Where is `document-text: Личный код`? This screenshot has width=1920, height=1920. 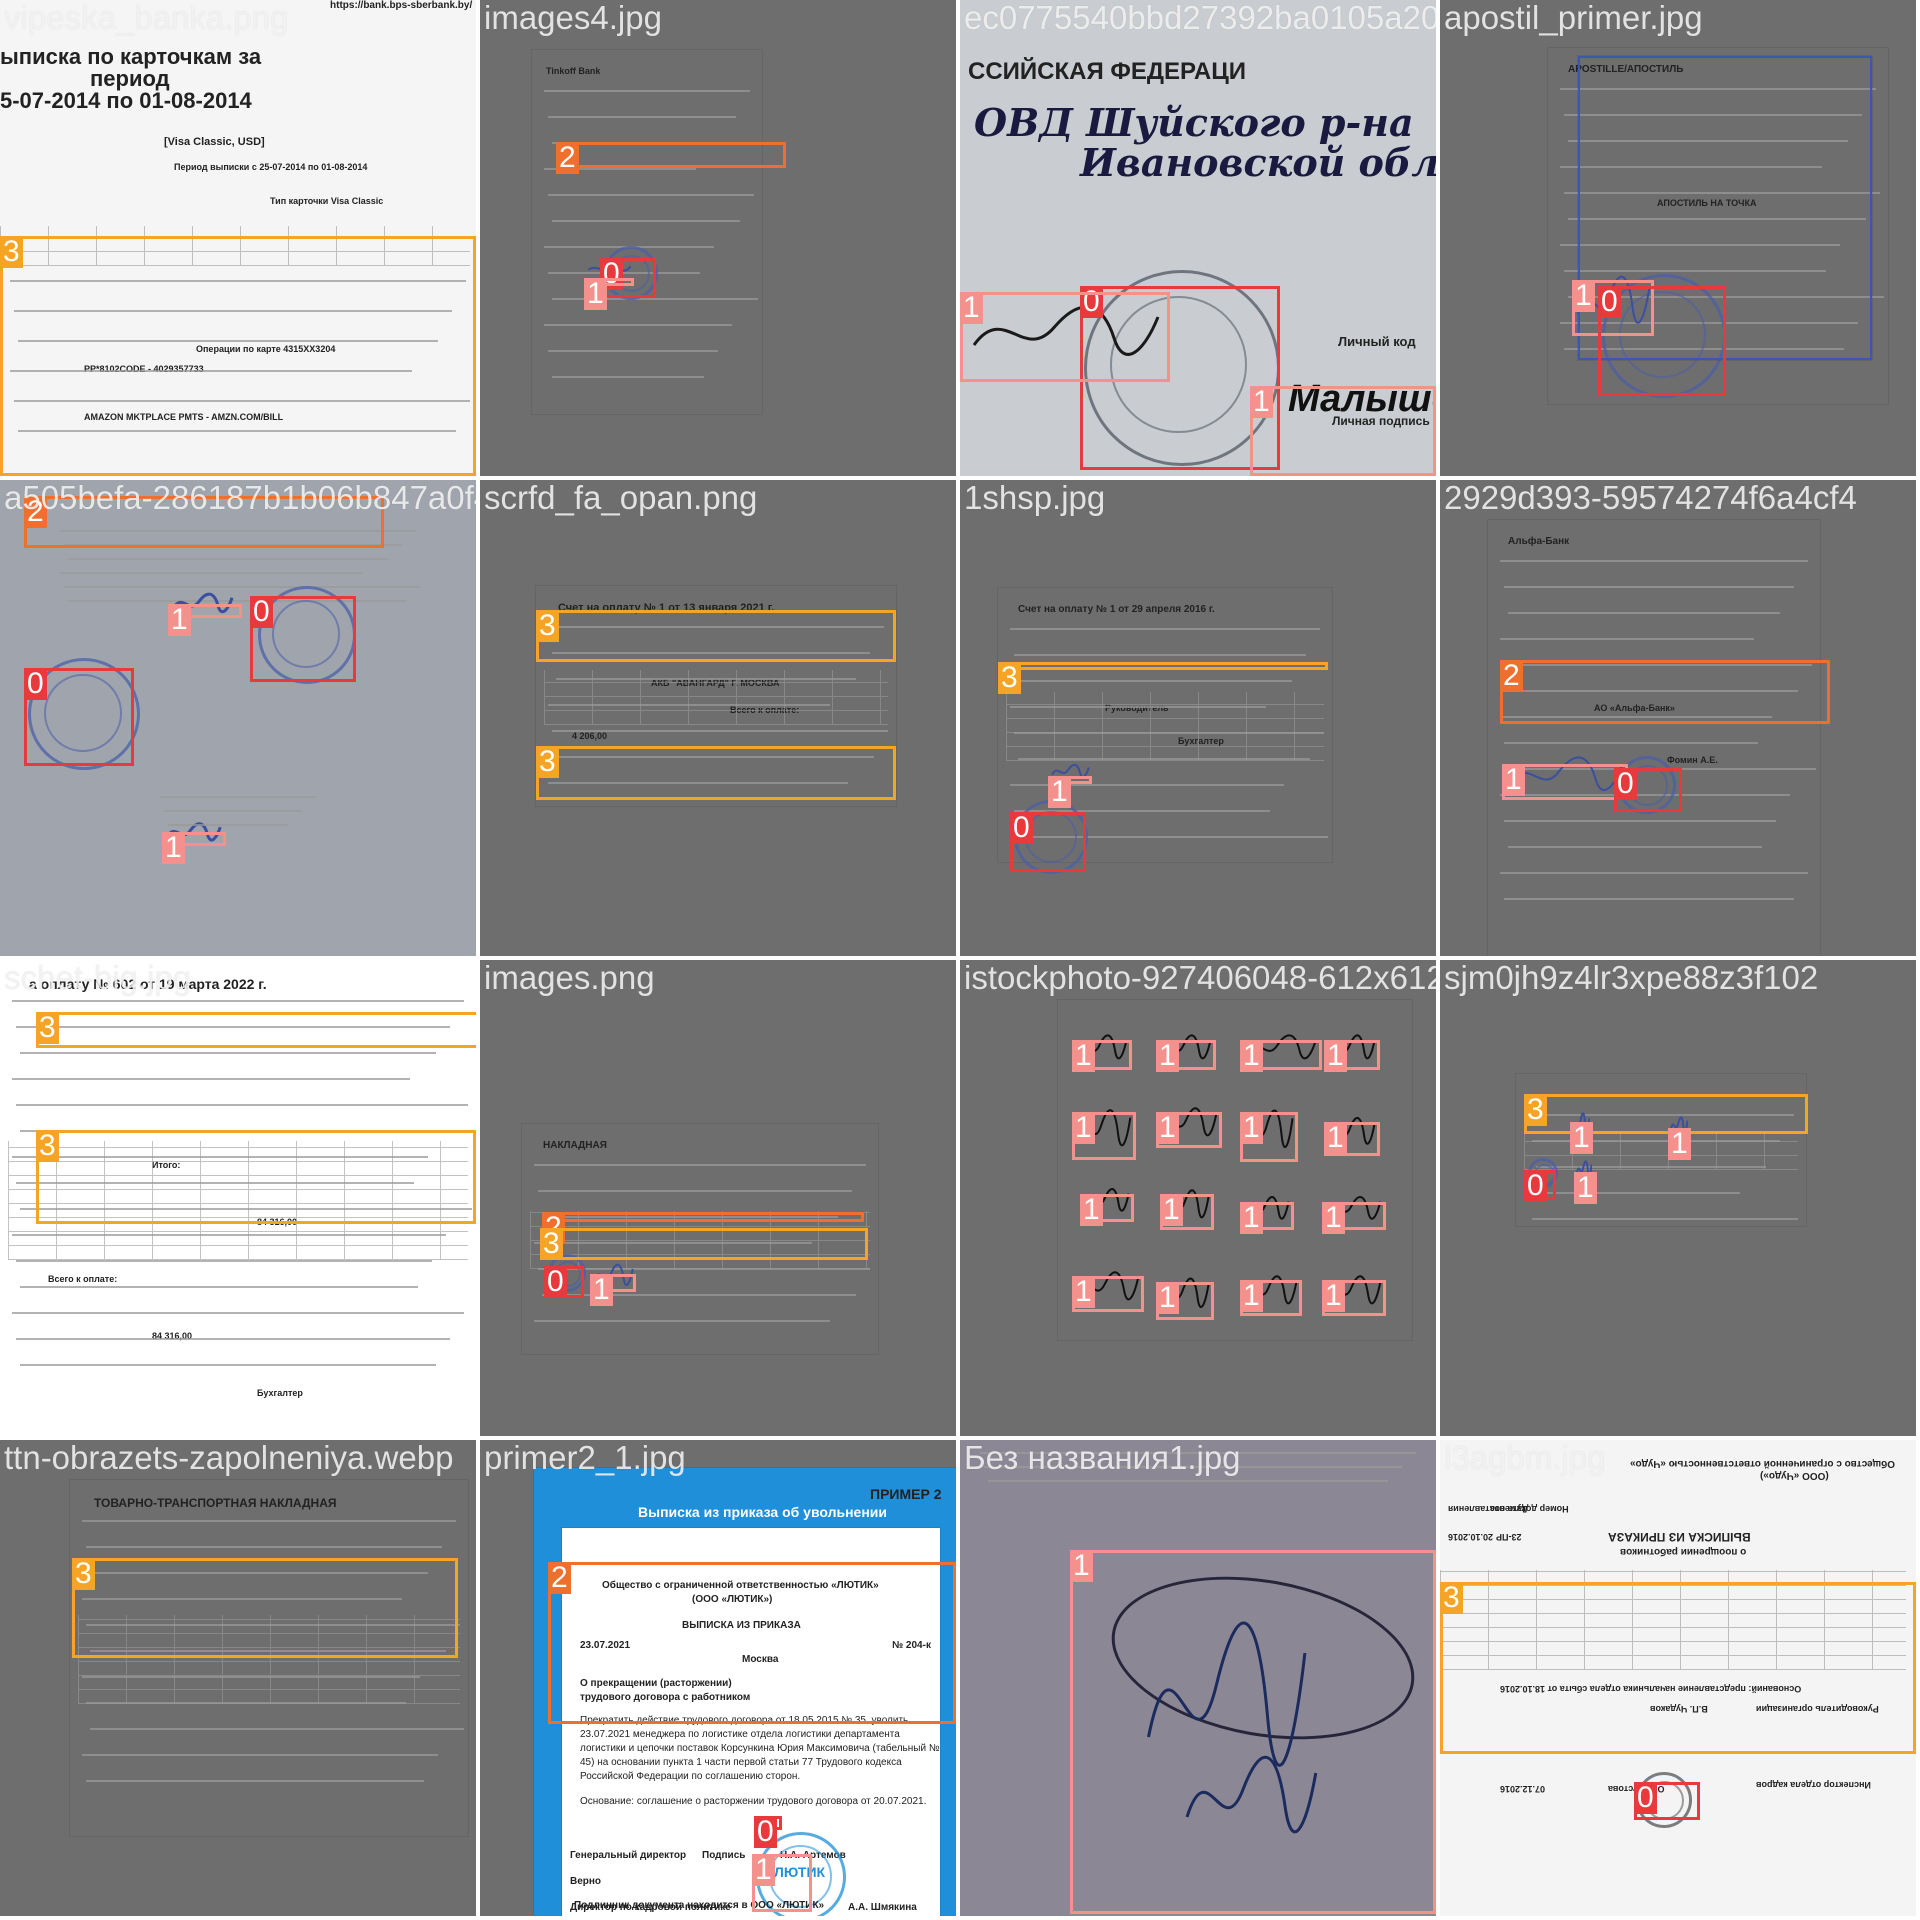 document-text: Личный код is located at coordinates (1377, 341).